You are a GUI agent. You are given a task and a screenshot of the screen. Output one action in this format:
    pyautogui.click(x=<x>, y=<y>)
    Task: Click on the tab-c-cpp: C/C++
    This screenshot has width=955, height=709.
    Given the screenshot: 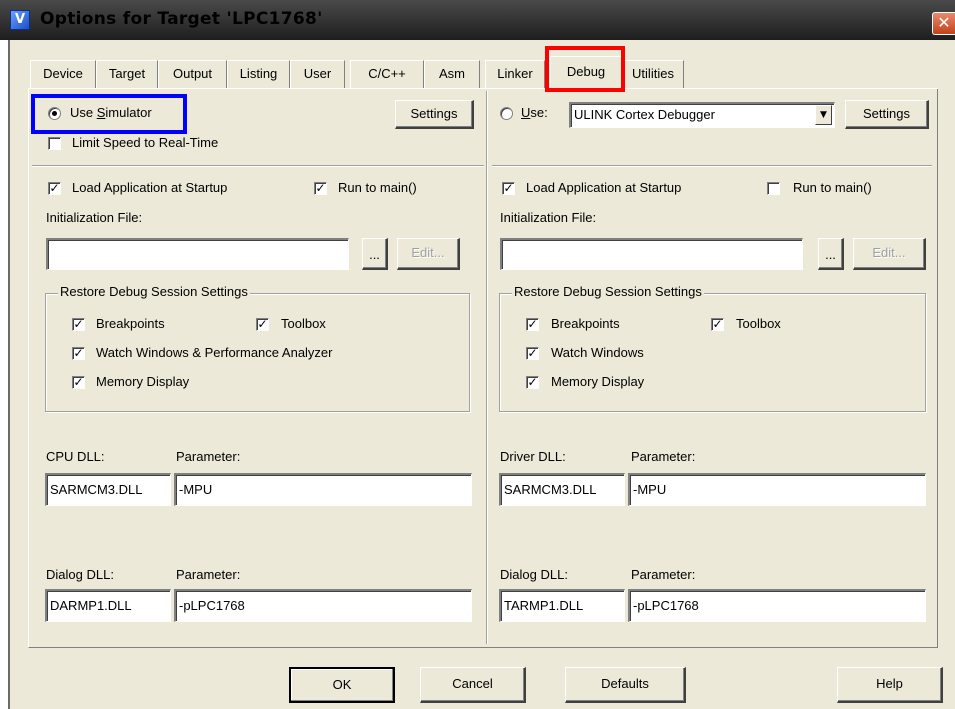 What is the action you would take?
    pyautogui.click(x=387, y=74)
    